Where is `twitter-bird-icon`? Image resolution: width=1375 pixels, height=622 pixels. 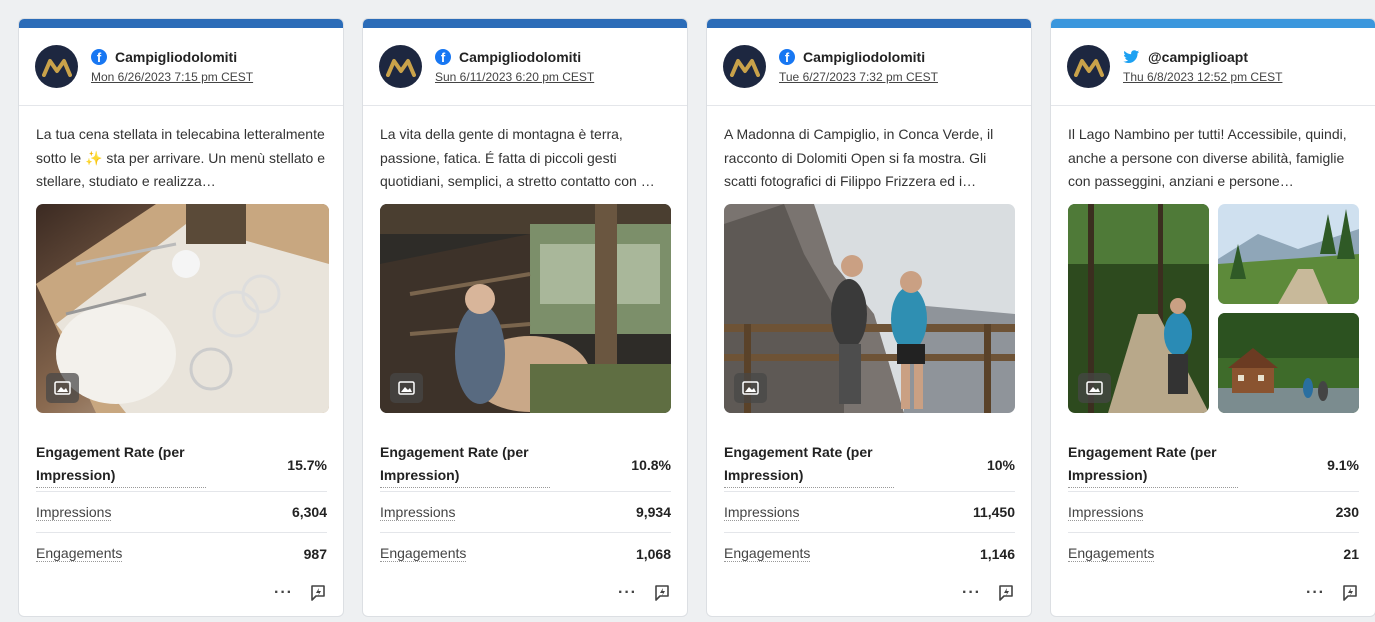
twitter-bird-icon is located at coordinates (1131, 57).